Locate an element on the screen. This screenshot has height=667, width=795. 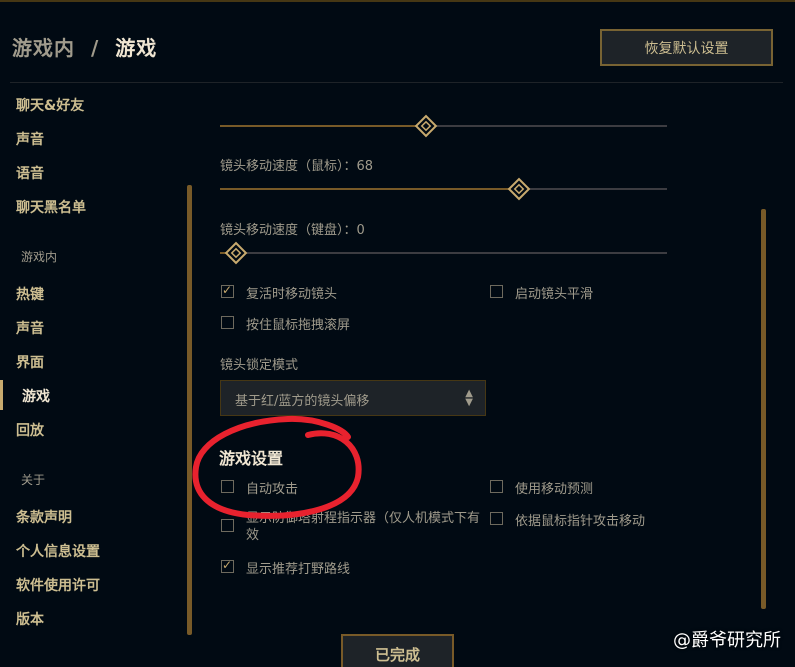
auto-attack-checkbox is located at coordinates (227, 486).